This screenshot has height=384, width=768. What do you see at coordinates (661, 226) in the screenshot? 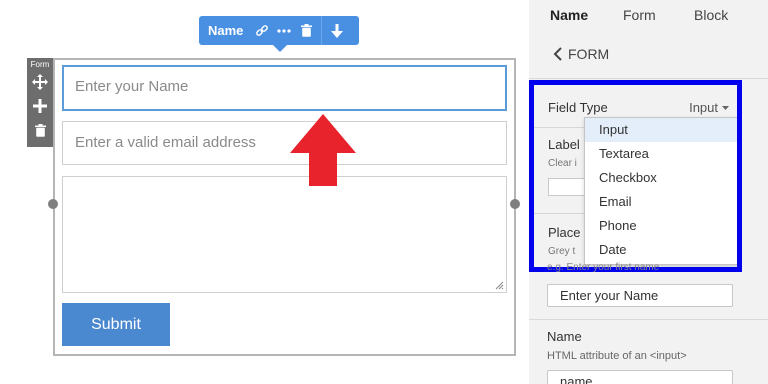
I see `field-type-option: Phone` at bounding box center [661, 226].